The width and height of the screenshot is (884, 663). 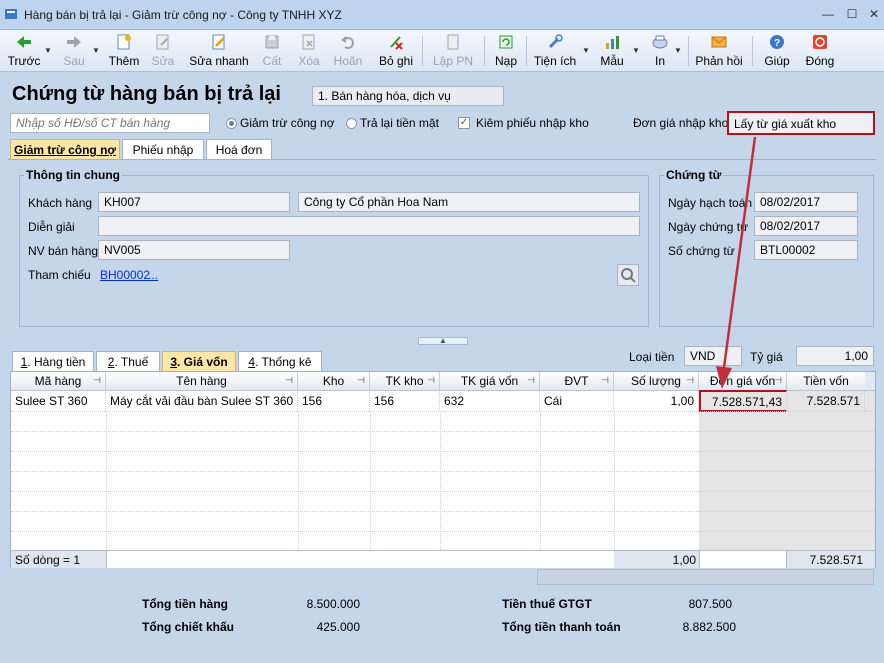 What do you see at coordinates (202, 401) in the screenshot?
I see `cell-item-name: Máy cắt vải đầu bàn Sulee ST 360` at bounding box center [202, 401].